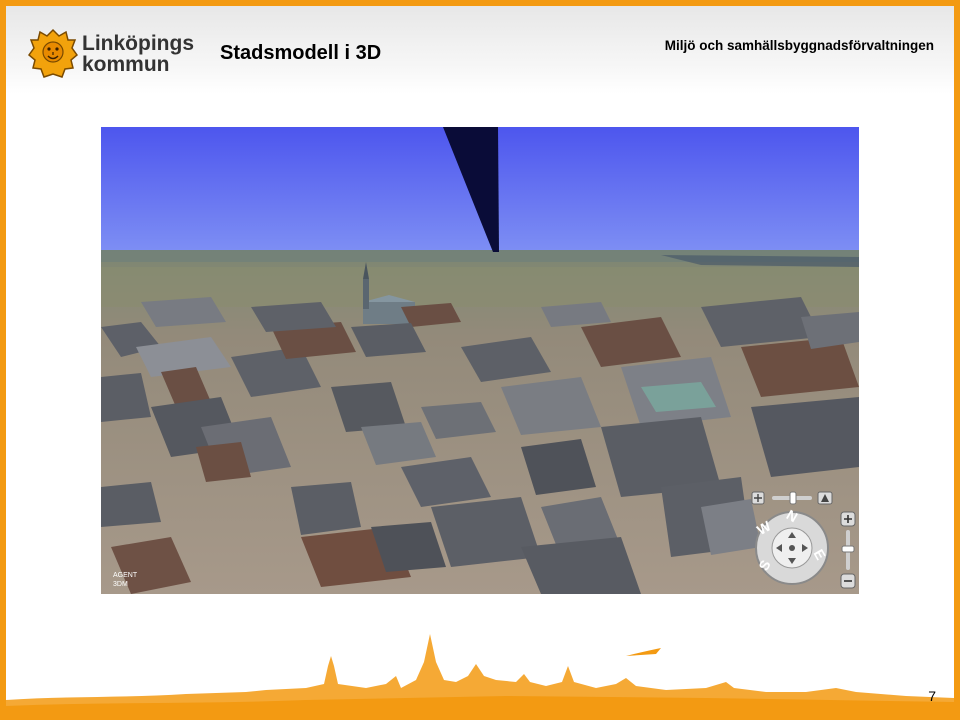 The image size is (960, 720). What do you see at coordinates (480, 674) in the screenshot?
I see `city-skyline-decoration` at bounding box center [480, 674].